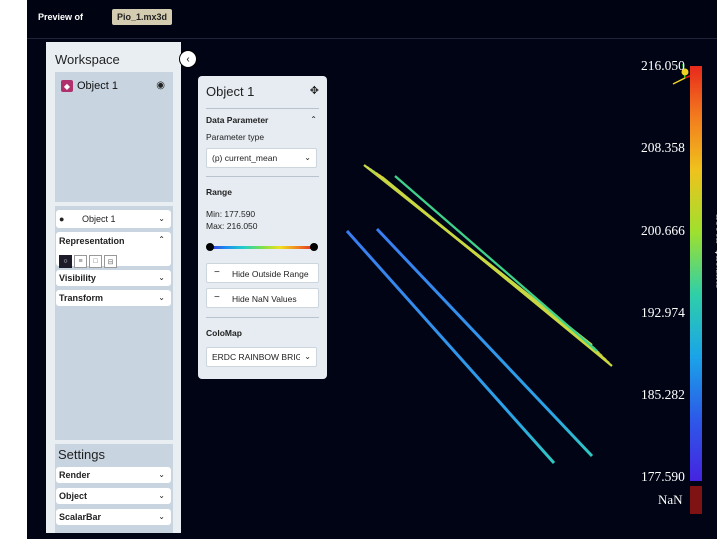  What do you see at coordinates (256, 357) in the screenshot?
I see `colormap-value: ERDC RAINBOW BRIGHT` at bounding box center [256, 357].